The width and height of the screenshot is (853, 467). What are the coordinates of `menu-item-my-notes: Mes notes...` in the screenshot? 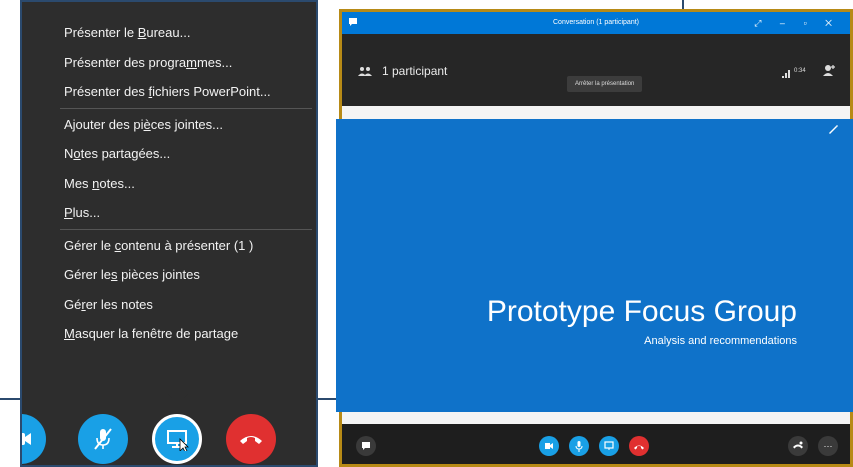 It's located at (169, 184).